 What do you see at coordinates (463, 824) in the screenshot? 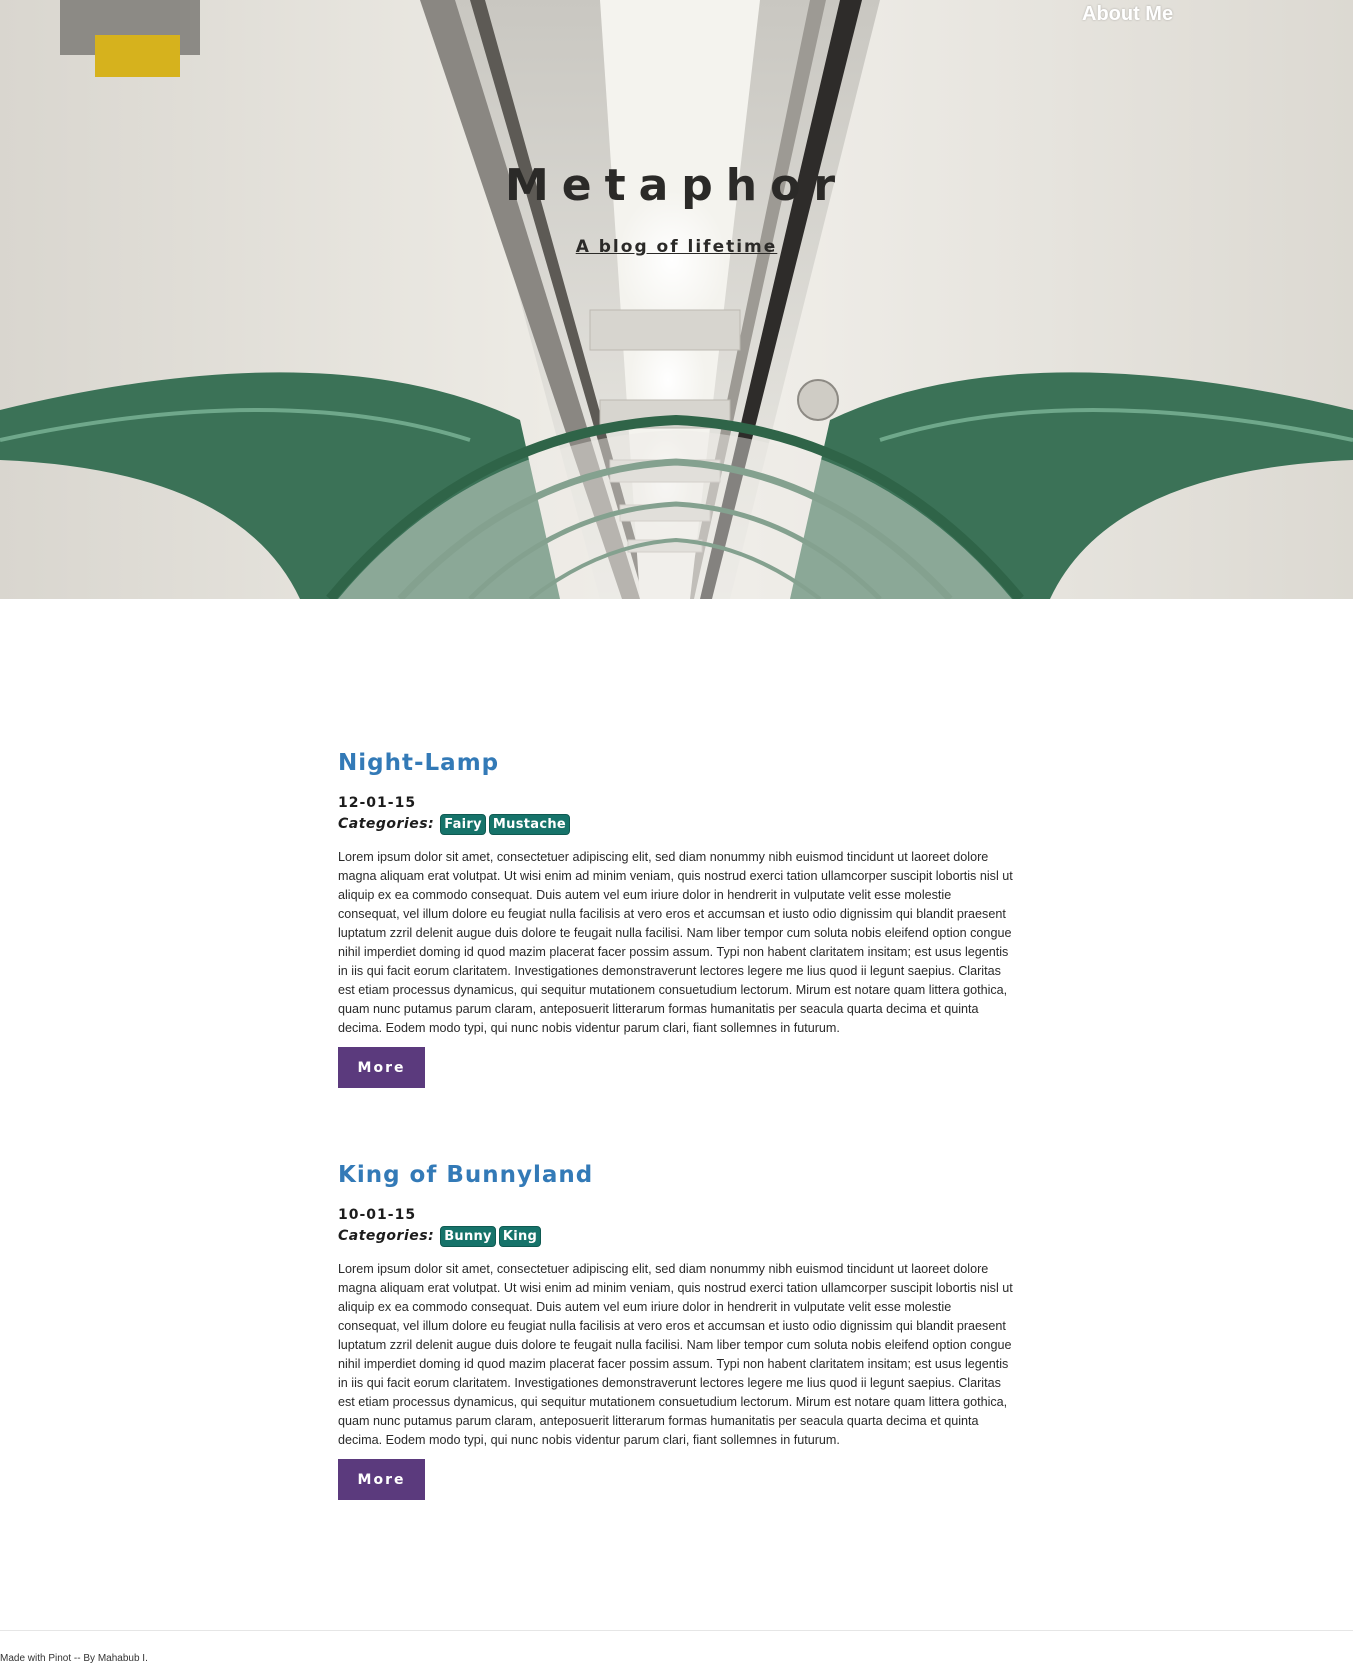
I see `category-tag: Fairy` at bounding box center [463, 824].